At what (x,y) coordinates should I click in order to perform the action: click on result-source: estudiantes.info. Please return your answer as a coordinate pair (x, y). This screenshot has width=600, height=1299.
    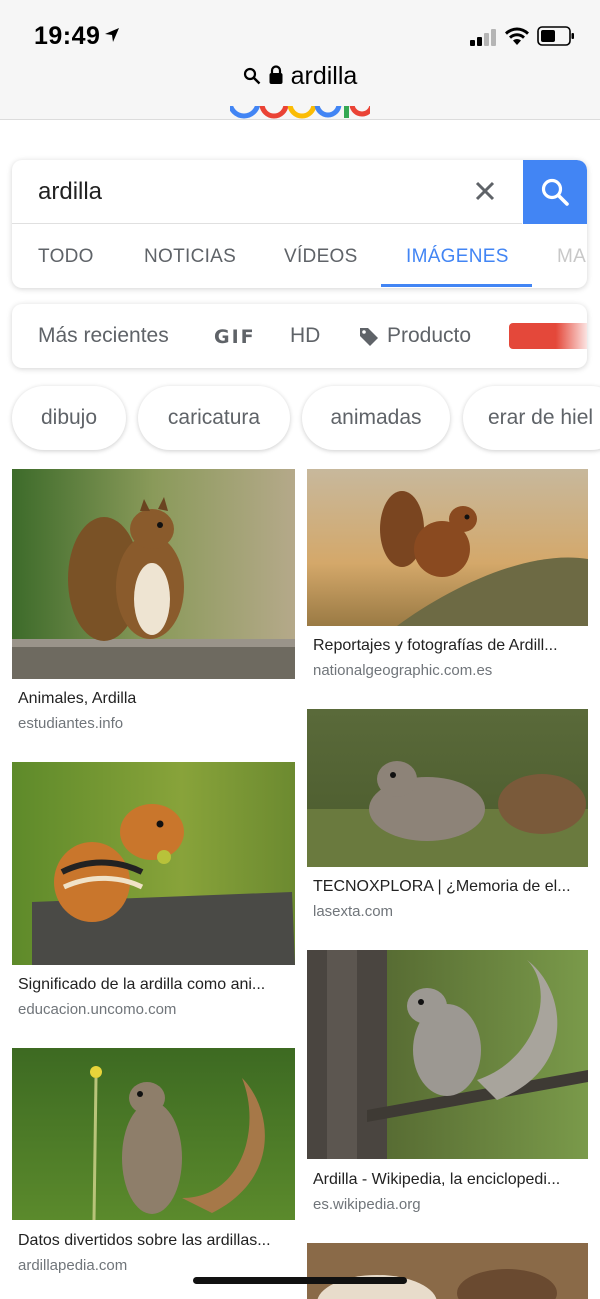
    Looking at the image, I should click on (71, 723).